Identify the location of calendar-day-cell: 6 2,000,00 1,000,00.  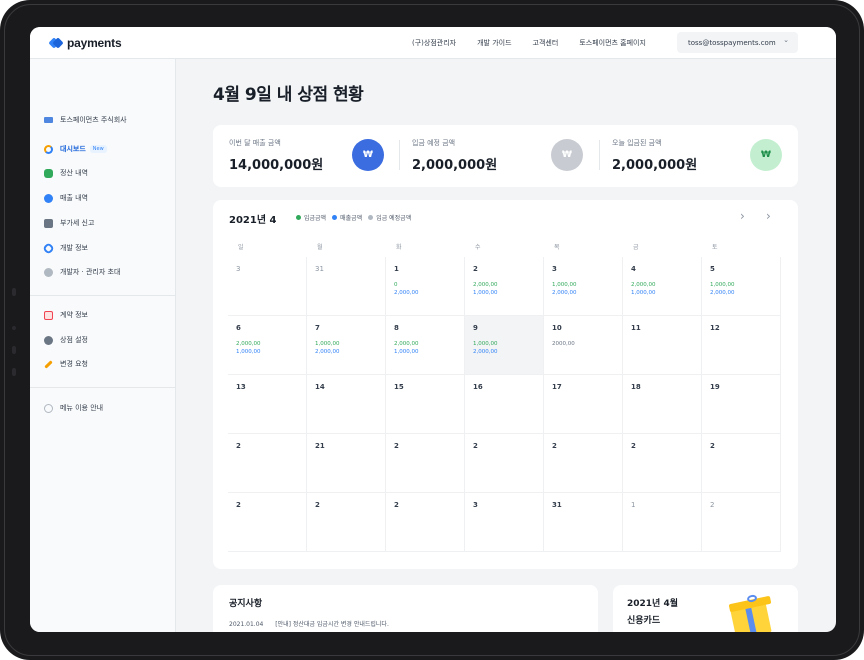
(267, 345).